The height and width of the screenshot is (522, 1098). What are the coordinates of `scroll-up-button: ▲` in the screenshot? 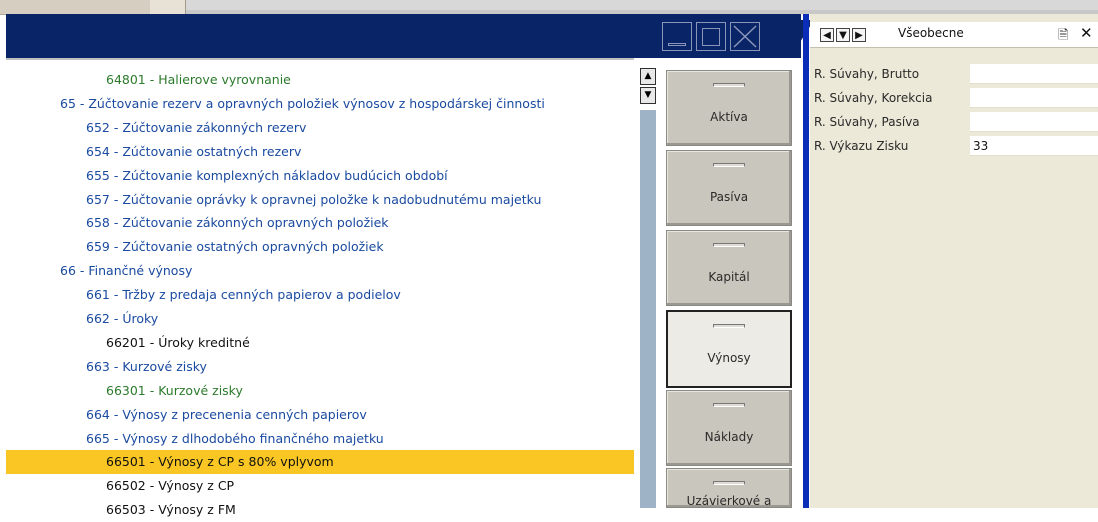 It's located at (648, 76).